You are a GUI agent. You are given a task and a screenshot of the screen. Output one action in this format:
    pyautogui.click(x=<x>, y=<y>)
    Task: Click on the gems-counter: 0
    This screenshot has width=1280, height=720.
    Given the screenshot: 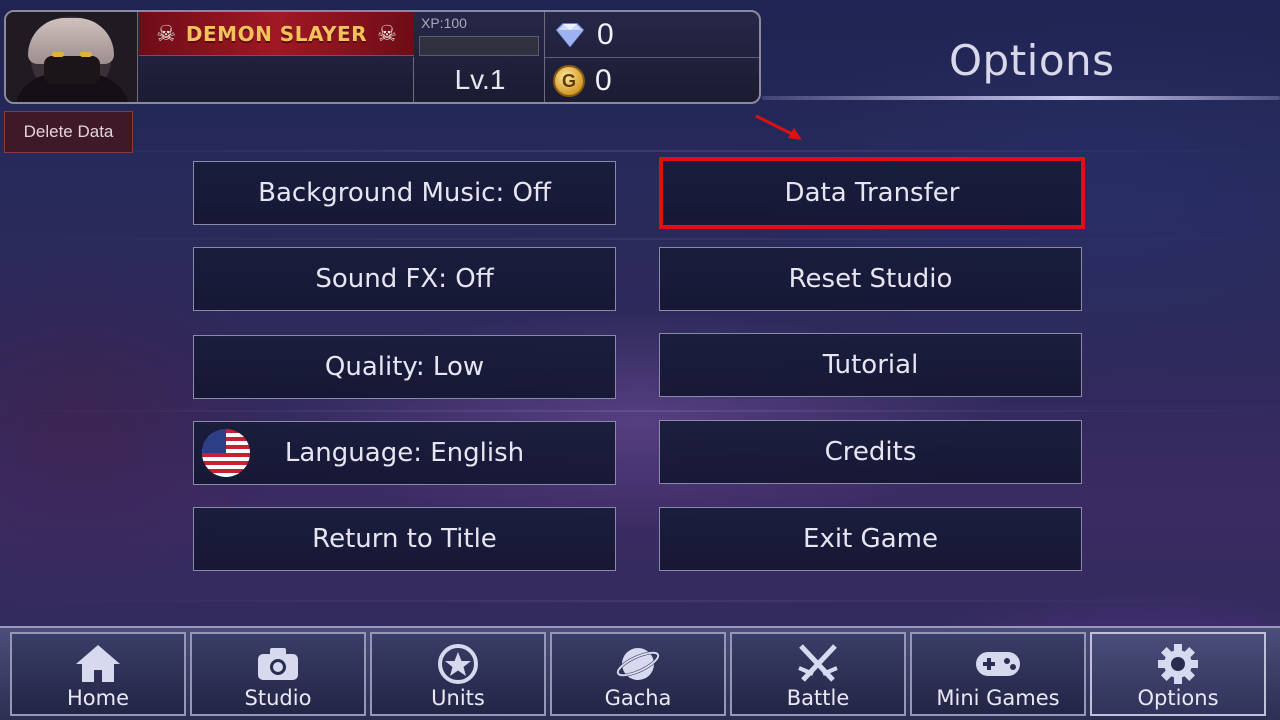 What is the action you would take?
    pyautogui.click(x=652, y=35)
    